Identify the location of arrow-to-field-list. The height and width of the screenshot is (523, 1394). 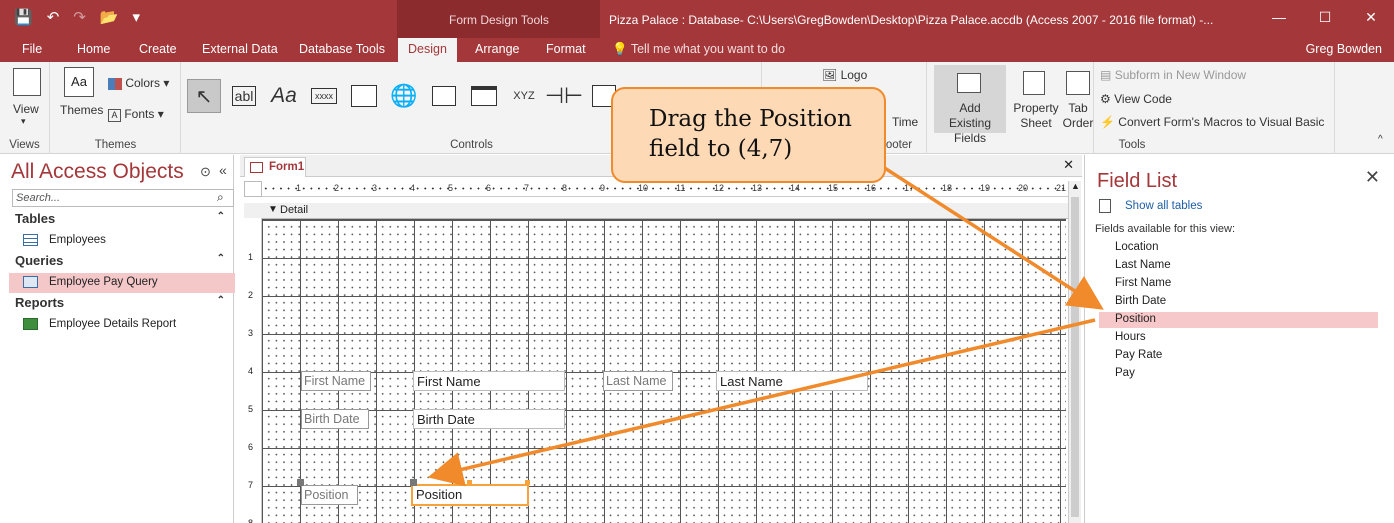
(991, 236).